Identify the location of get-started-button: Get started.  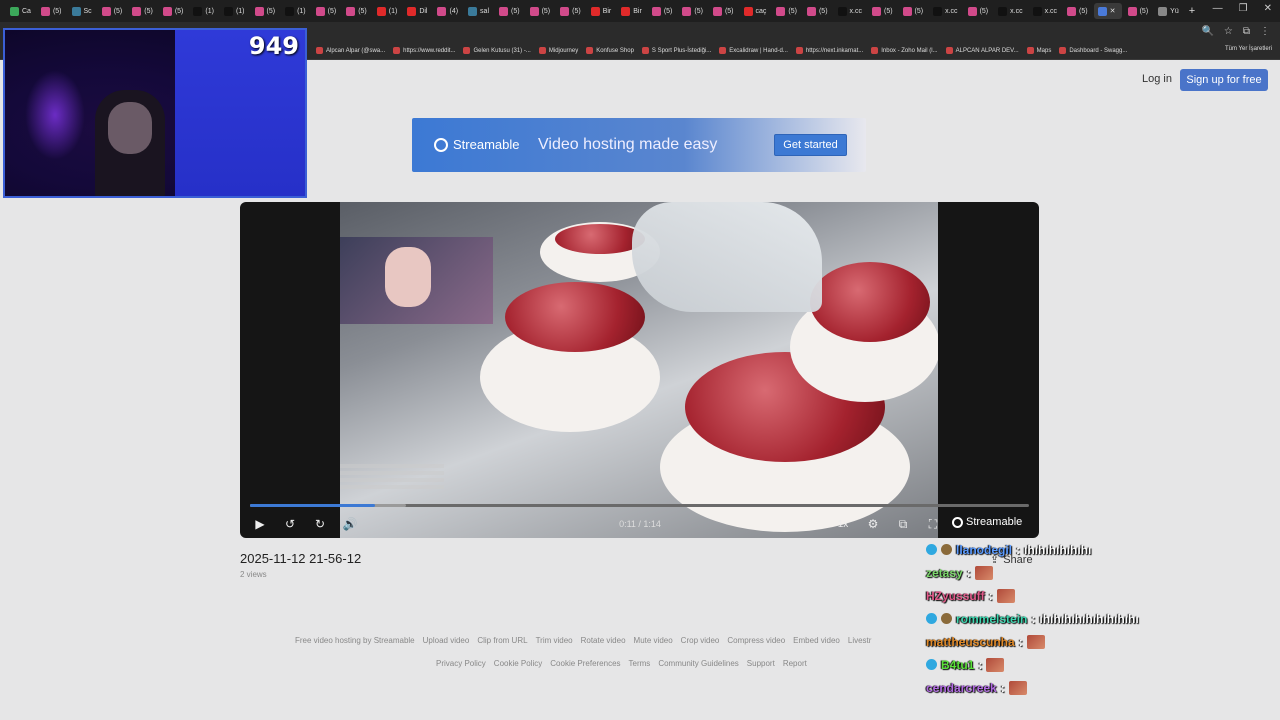
(810, 145).